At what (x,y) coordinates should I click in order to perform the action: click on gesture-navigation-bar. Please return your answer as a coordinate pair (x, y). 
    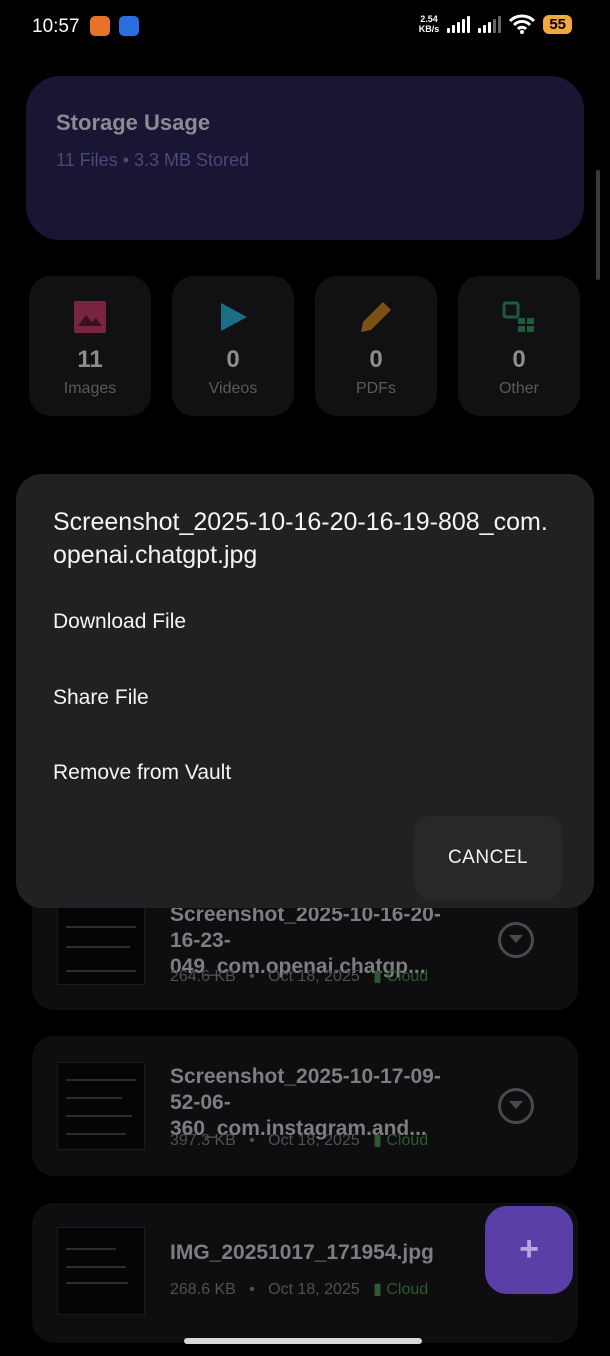
    Looking at the image, I should click on (303, 1341).